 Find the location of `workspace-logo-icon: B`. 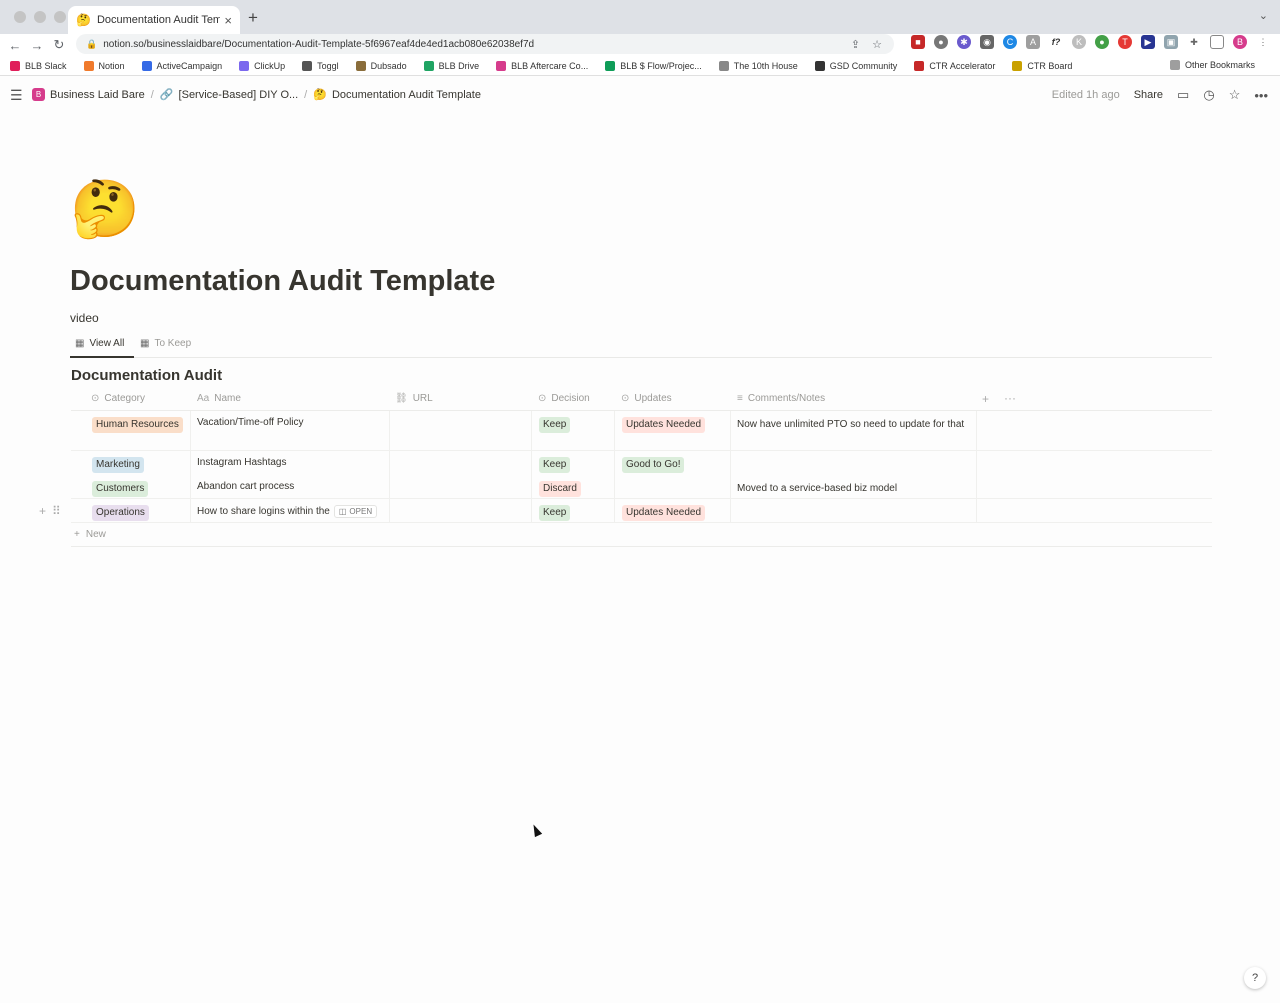

workspace-logo-icon: B is located at coordinates (38, 94).